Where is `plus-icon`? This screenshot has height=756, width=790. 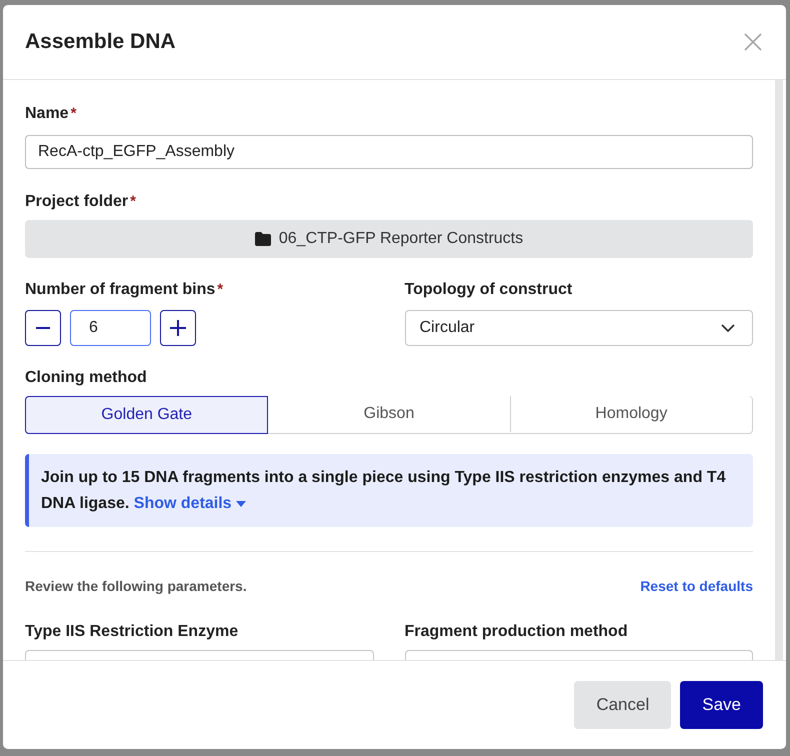 plus-icon is located at coordinates (178, 328).